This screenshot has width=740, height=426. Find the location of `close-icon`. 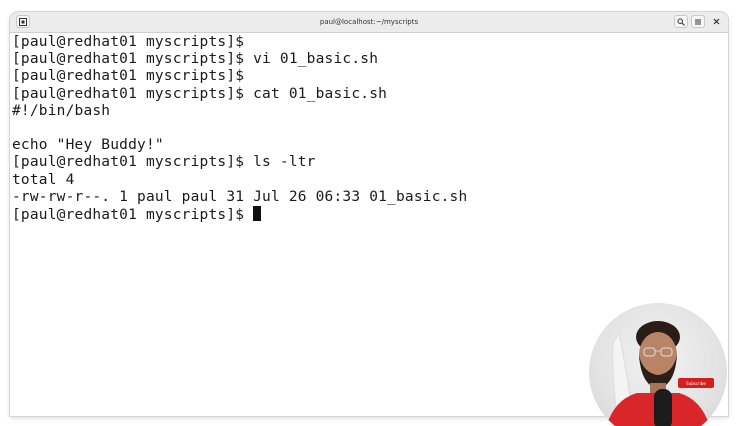

close-icon is located at coordinates (716, 21).